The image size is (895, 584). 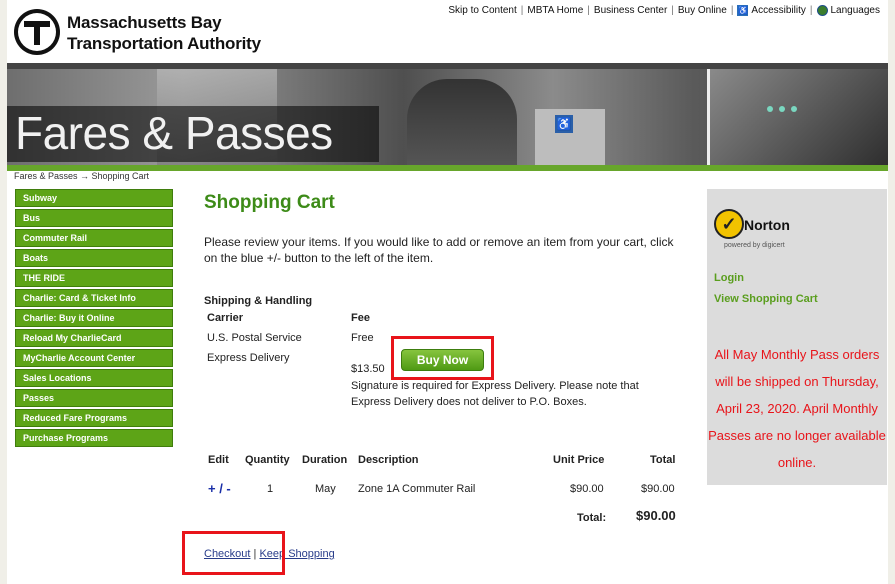 I want to click on carrier-header: Carrier, so click(x=225, y=318).